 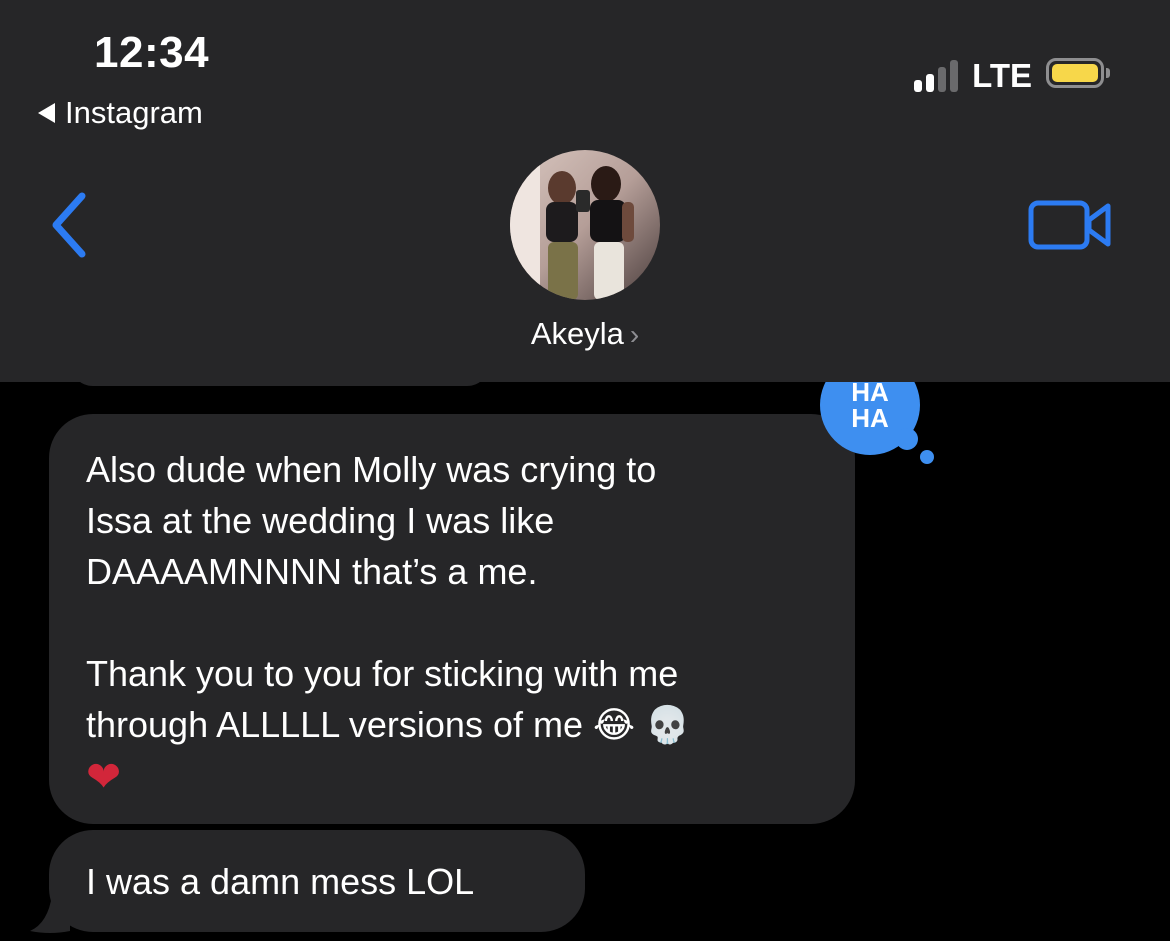 What do you see at coordinates (312, 571) in the screenshot?
I see `message-line: DAAAAMNNNN that’s a me.` at bounding box center [312, 571].